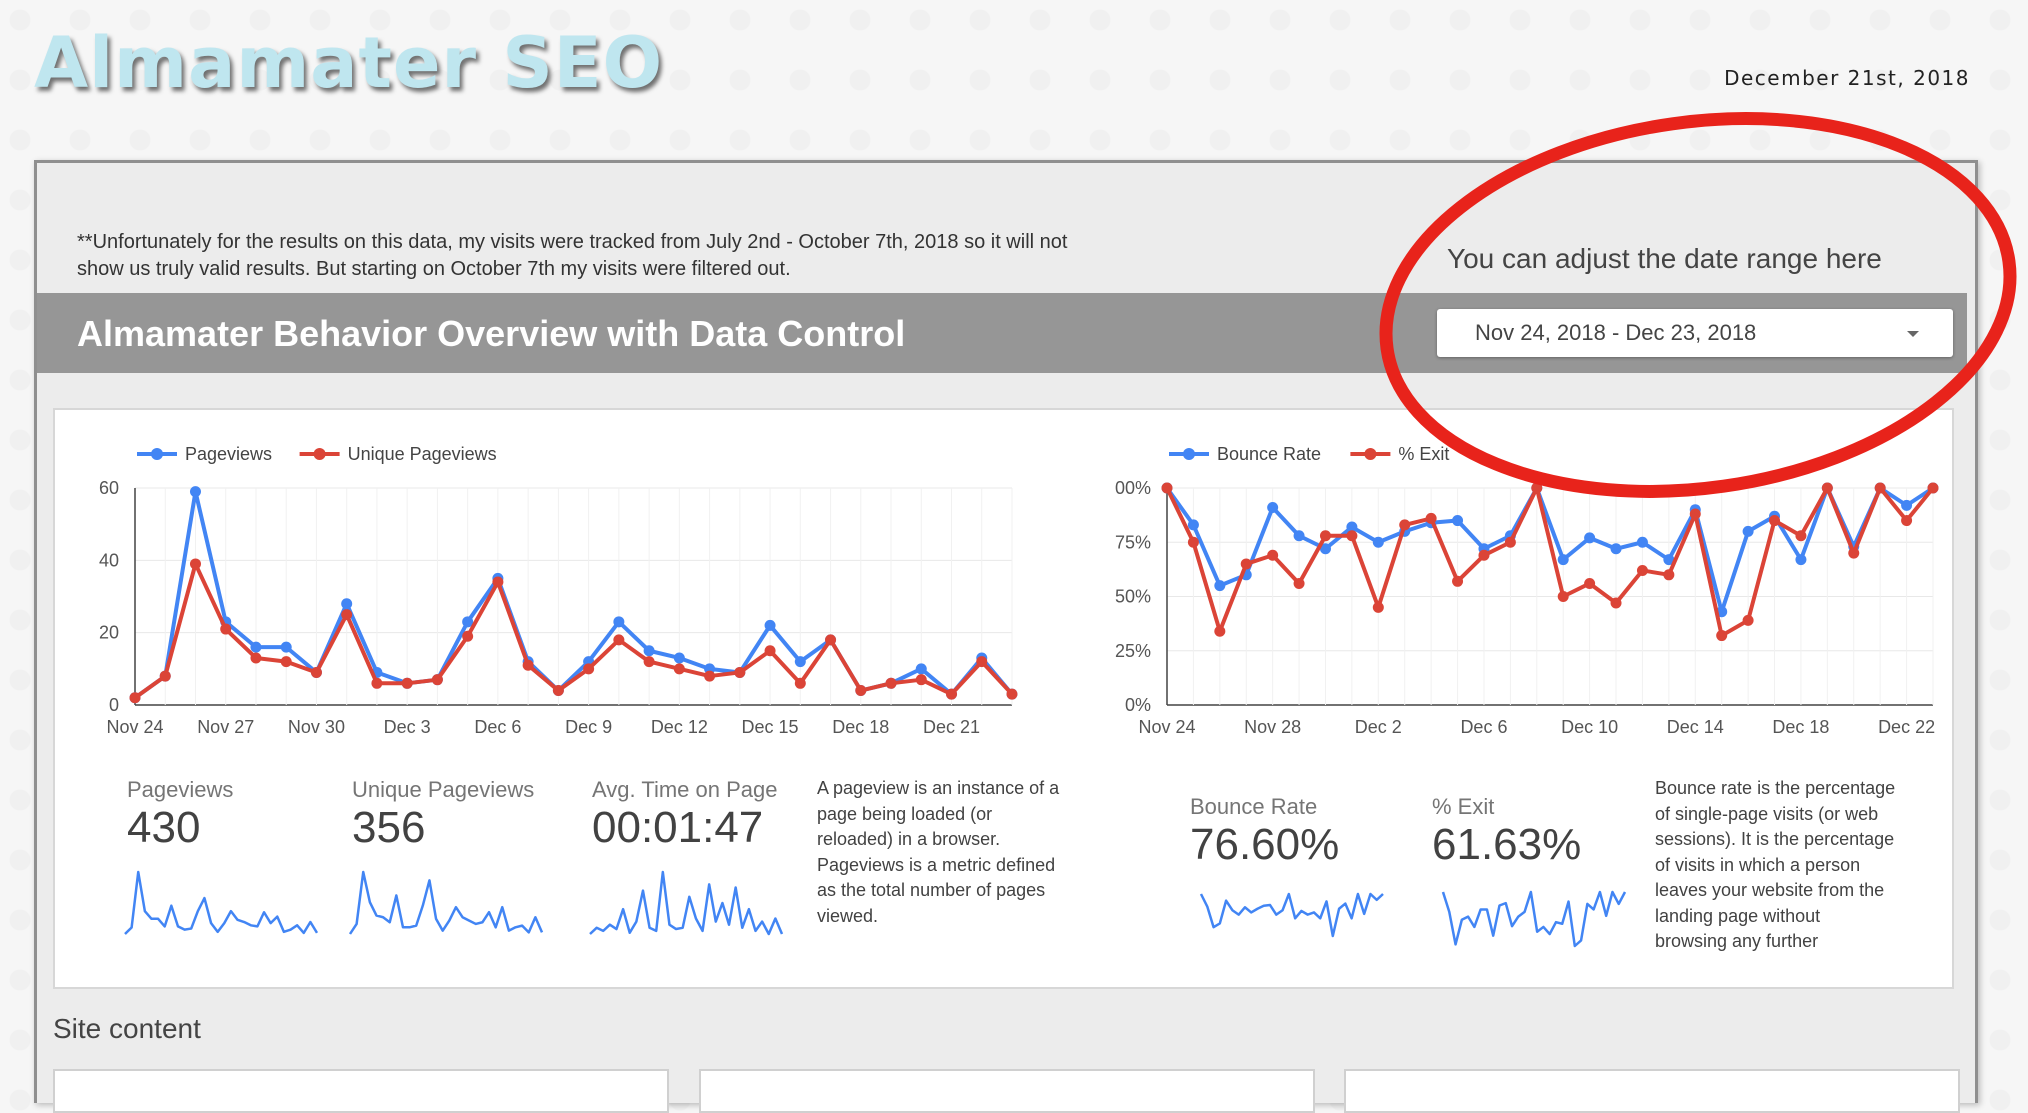  I want to click on legend-label: Pageviews, so click(228, 454).